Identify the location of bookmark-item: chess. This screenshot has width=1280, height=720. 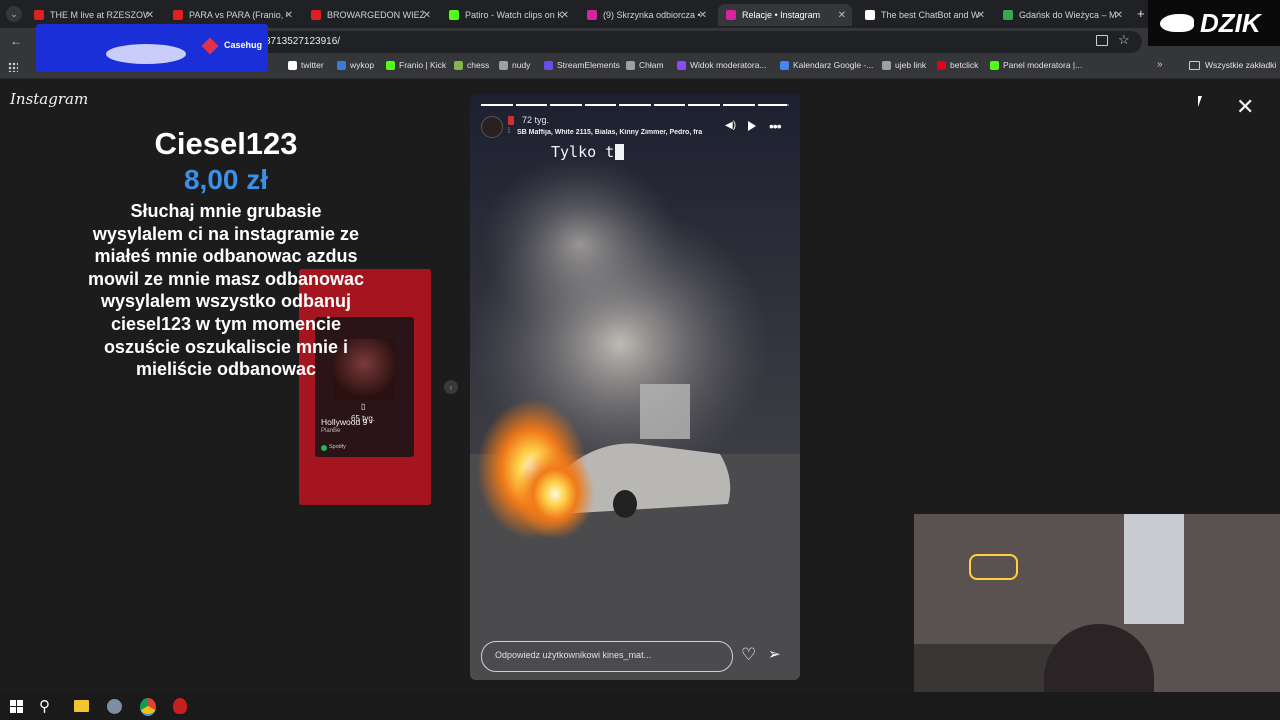
(471, 65).